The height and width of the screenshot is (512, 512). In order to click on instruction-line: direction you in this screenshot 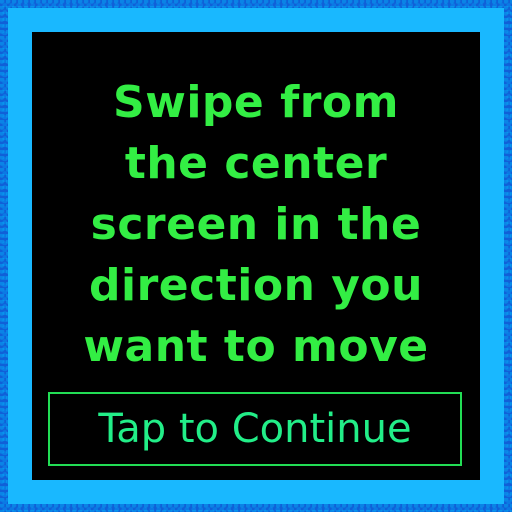, I will do `click(256, 285)`.